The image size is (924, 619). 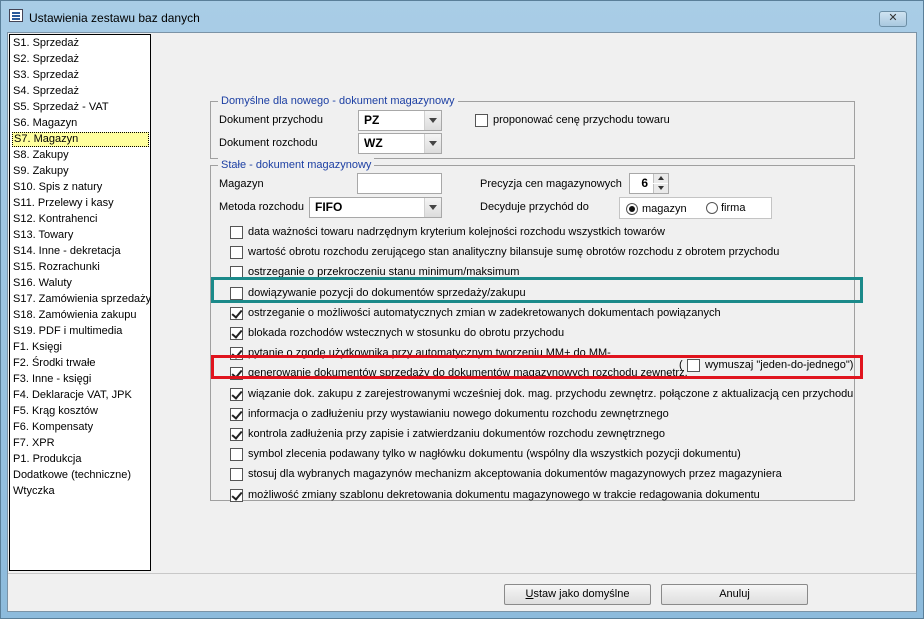 I want to click on cancel-button: Anuluj, so click(x=734, y=594).